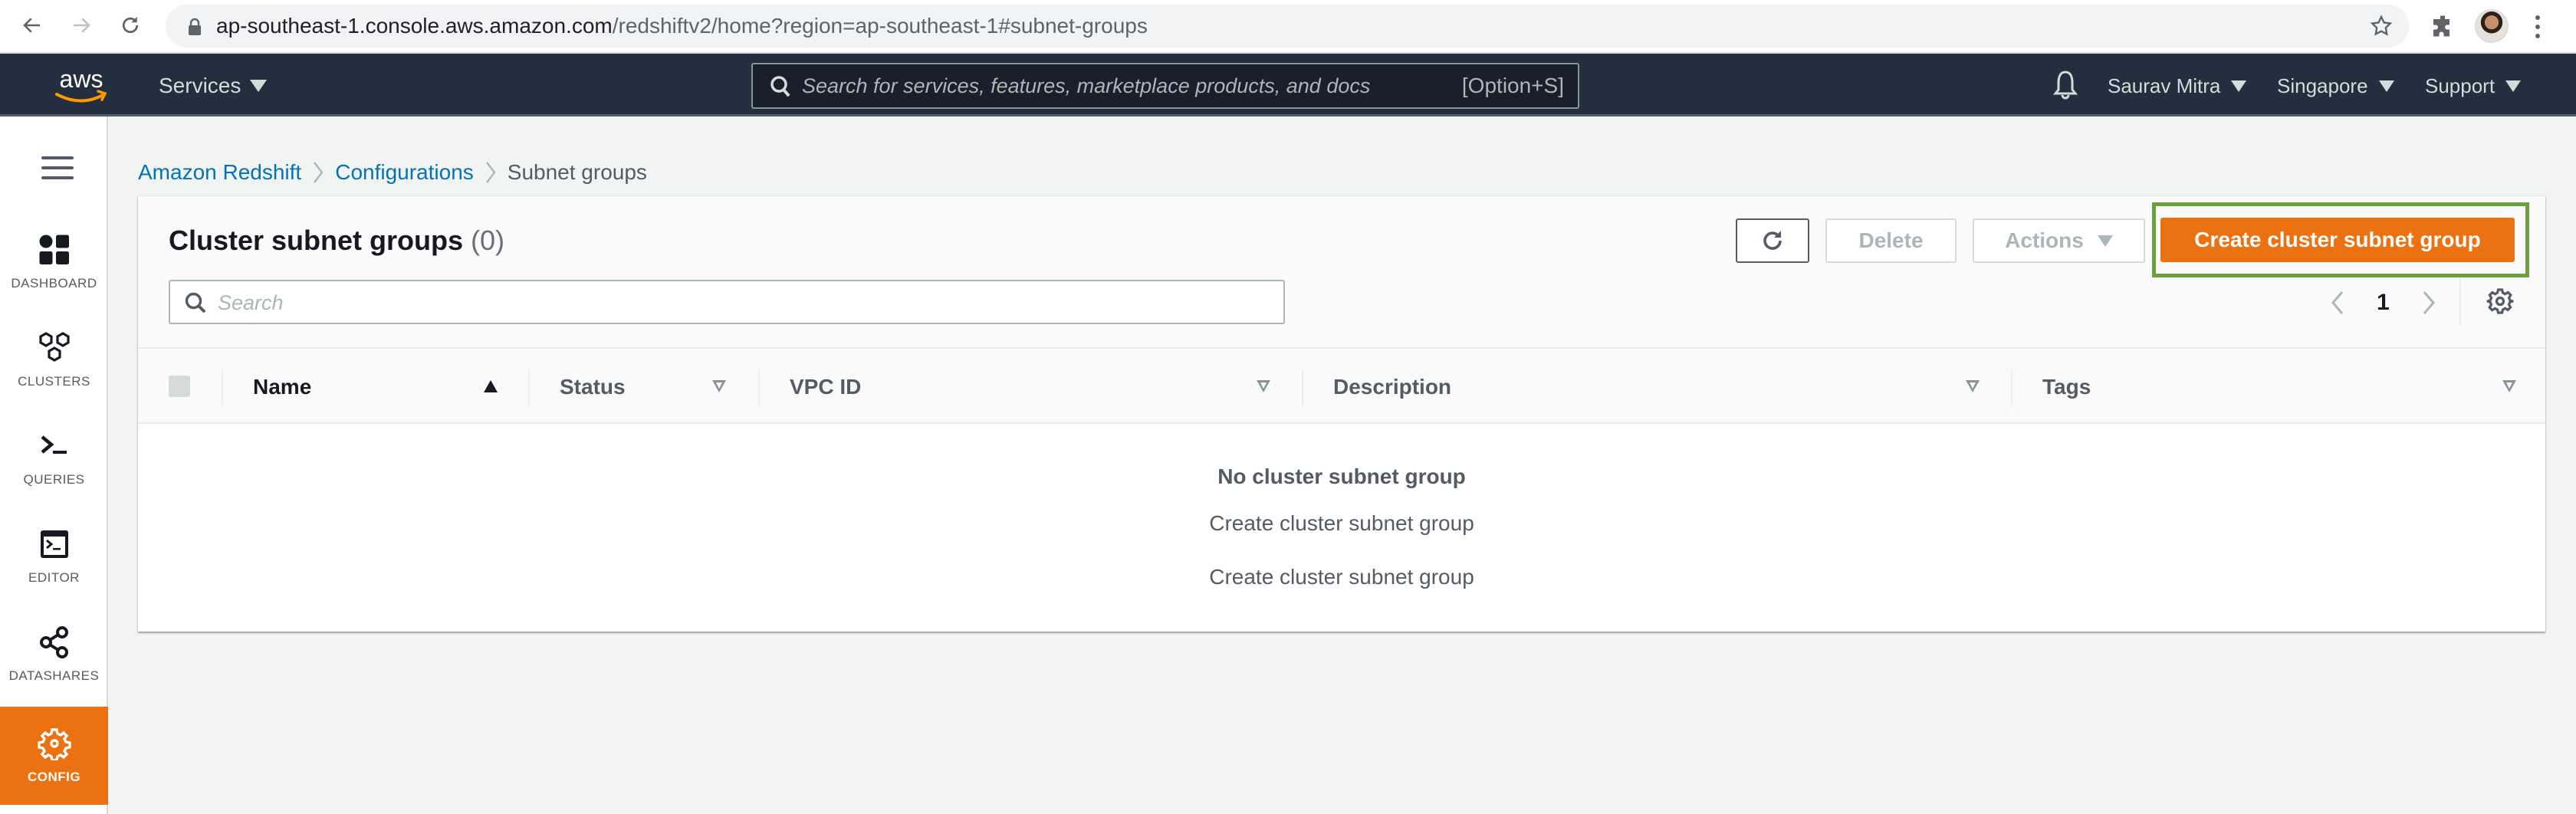  What do you see at coordinates (404, 172) in the screenshot?
I see `breadcrumb-configurations: Configurations` at bounding box center [404, 172].